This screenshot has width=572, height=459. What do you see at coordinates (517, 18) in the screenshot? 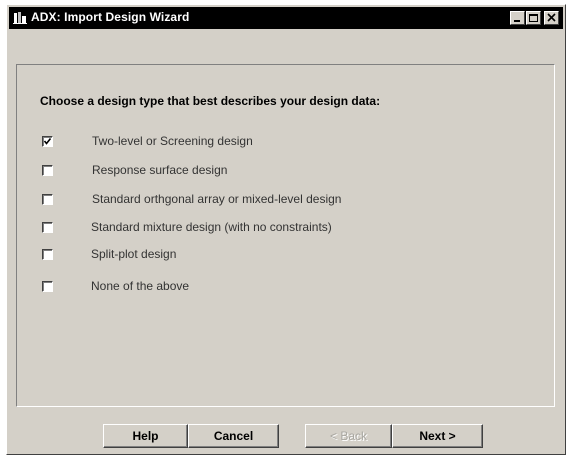
I see `minimize-button` at bounding box center [517, 18].